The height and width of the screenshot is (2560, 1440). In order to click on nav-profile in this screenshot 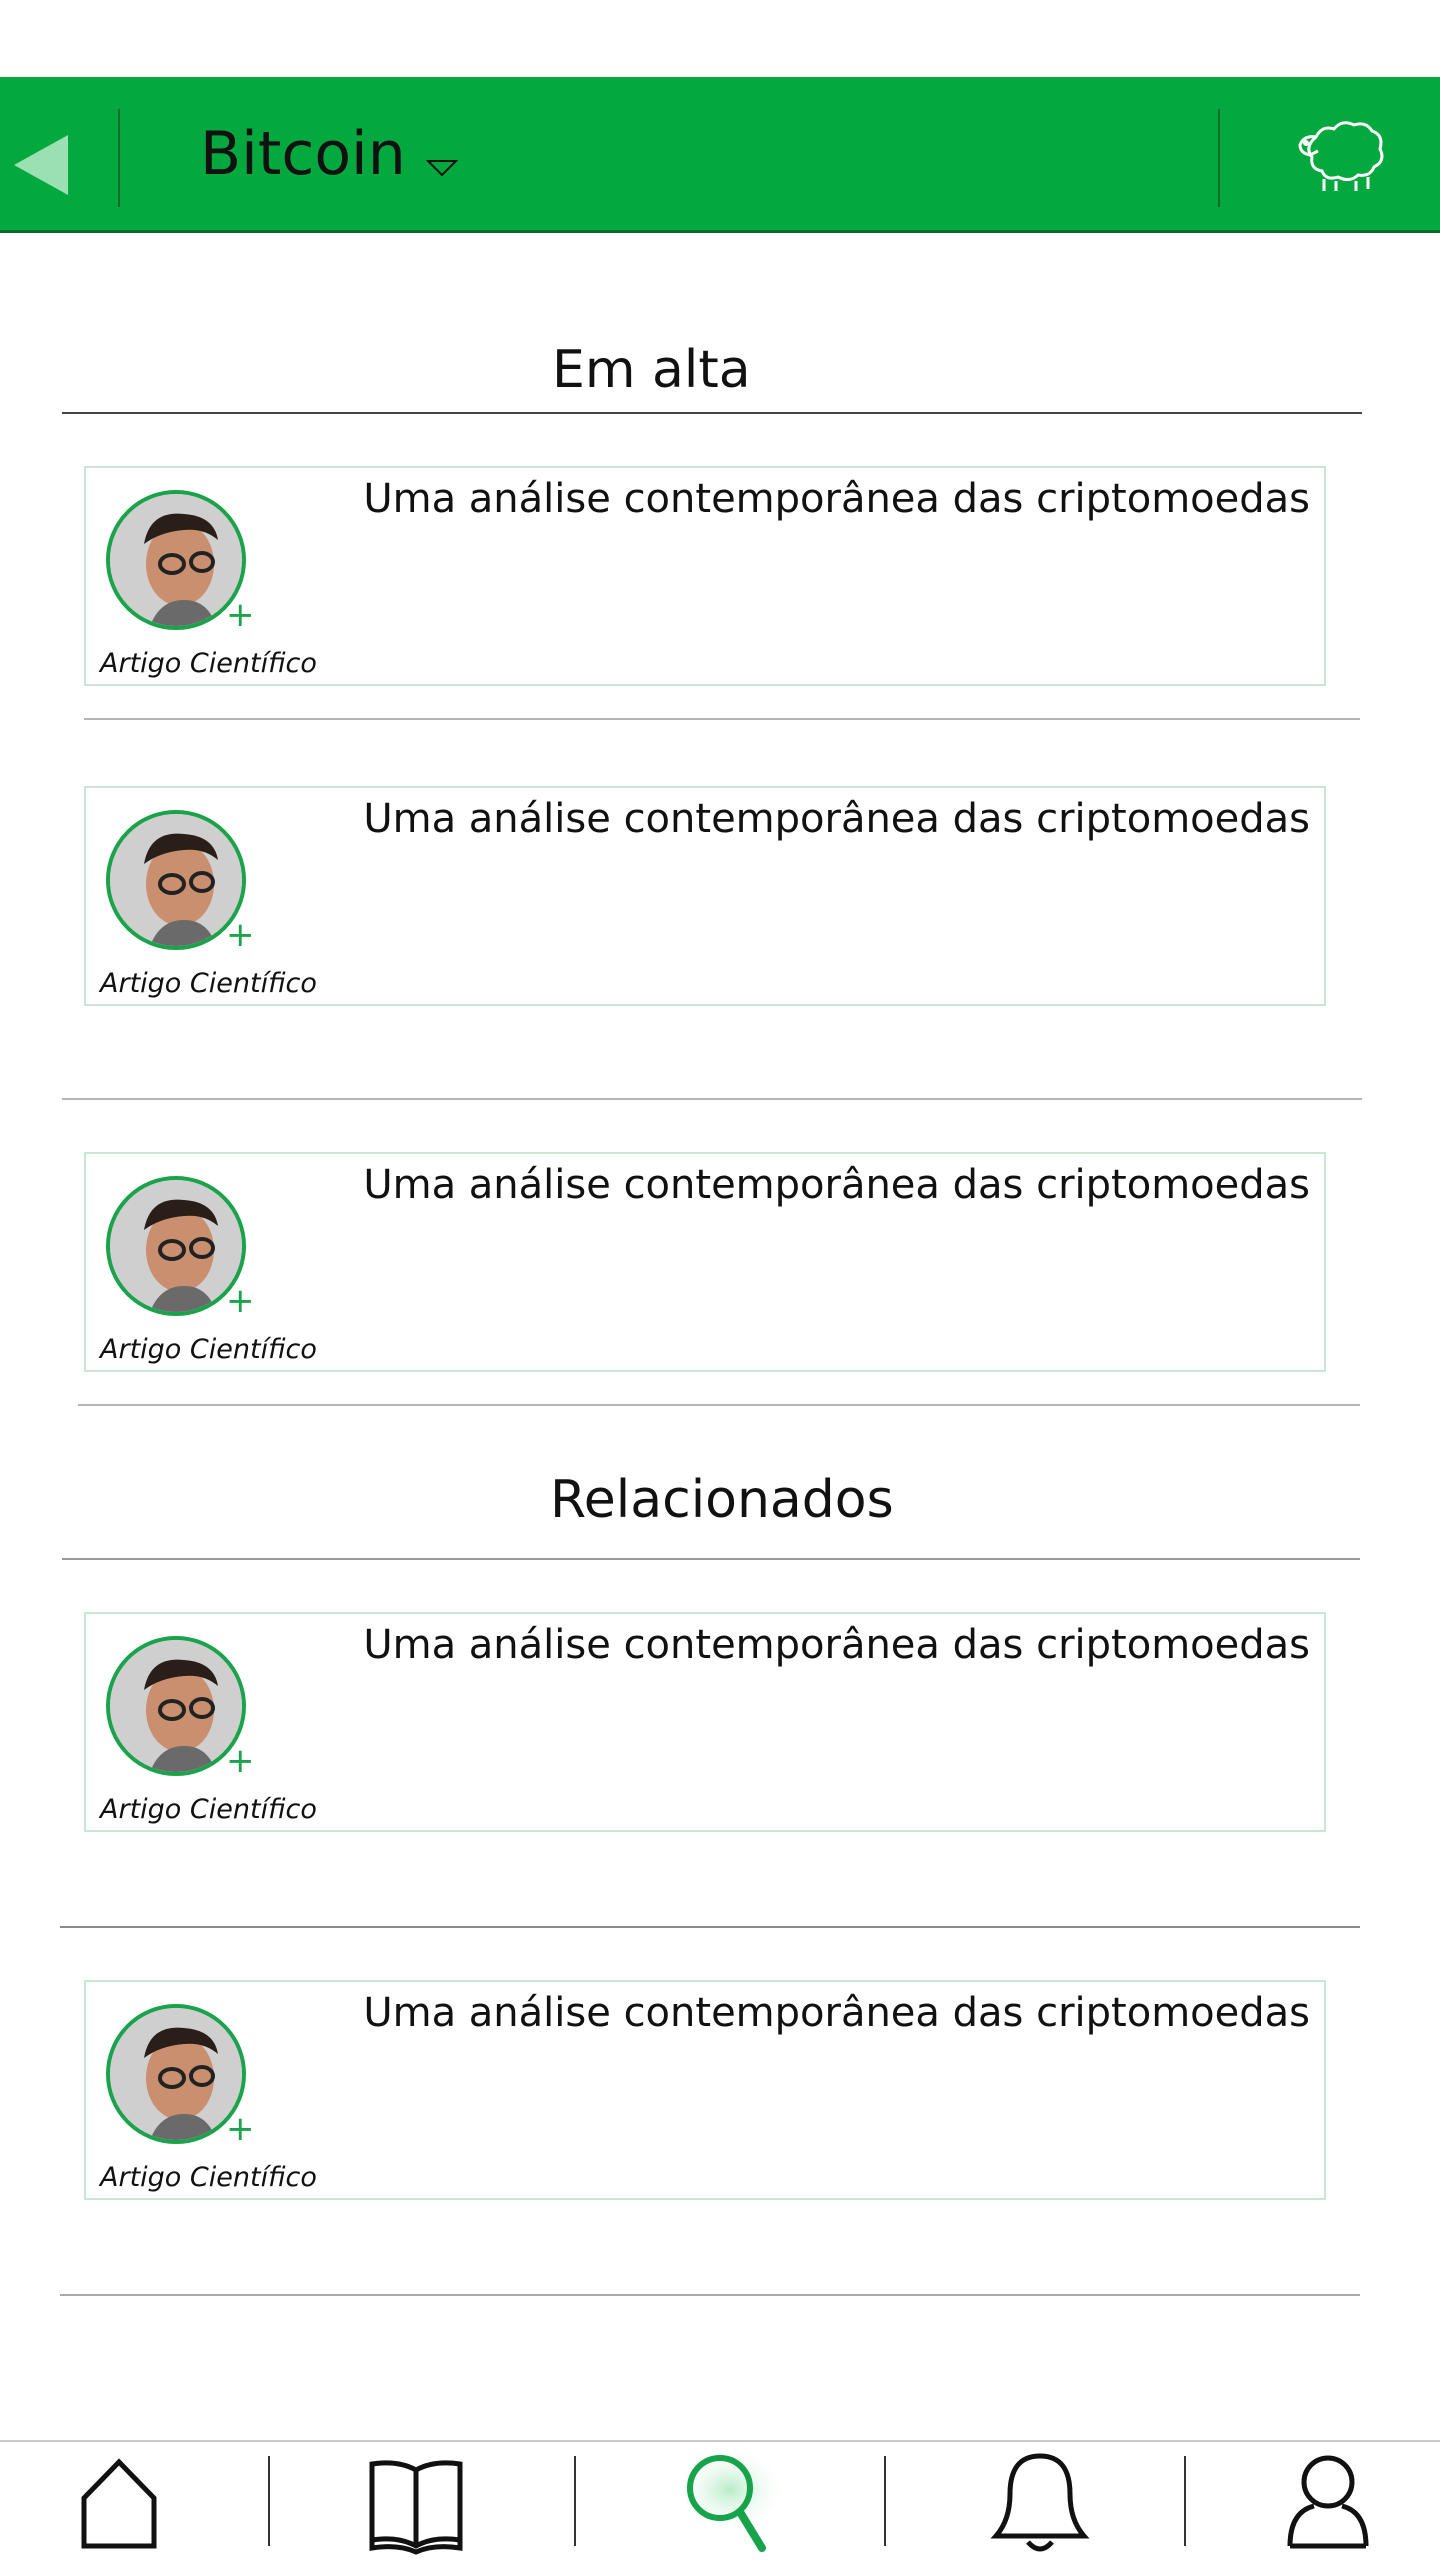, I will do `click(1328, 2501)`.